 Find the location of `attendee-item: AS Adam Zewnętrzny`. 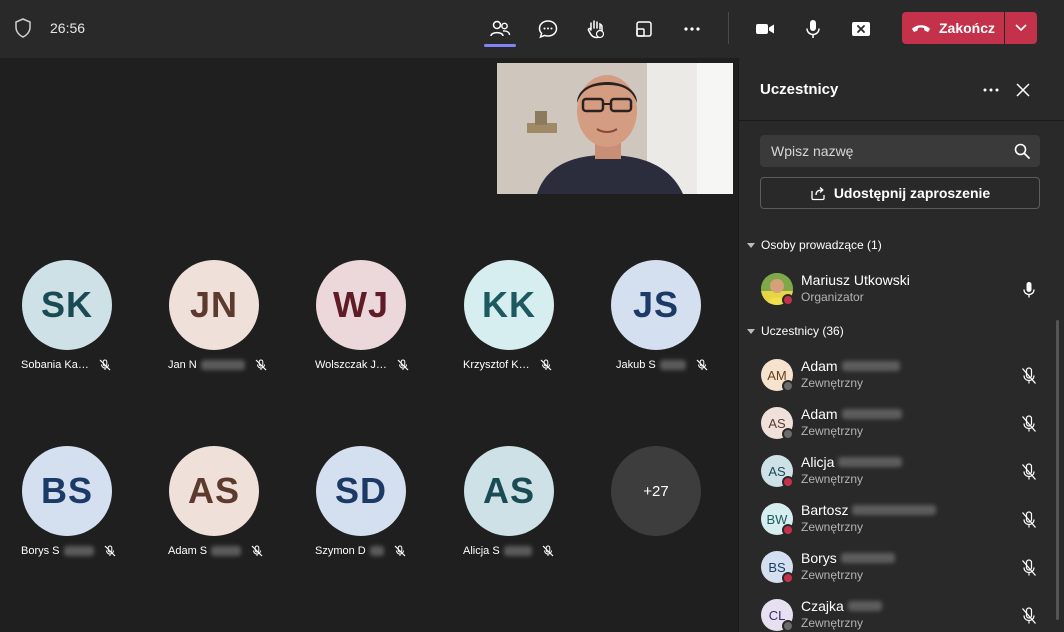

attendee-item: AS Adam Zewnętrzny is located at coordinates (901, 423).